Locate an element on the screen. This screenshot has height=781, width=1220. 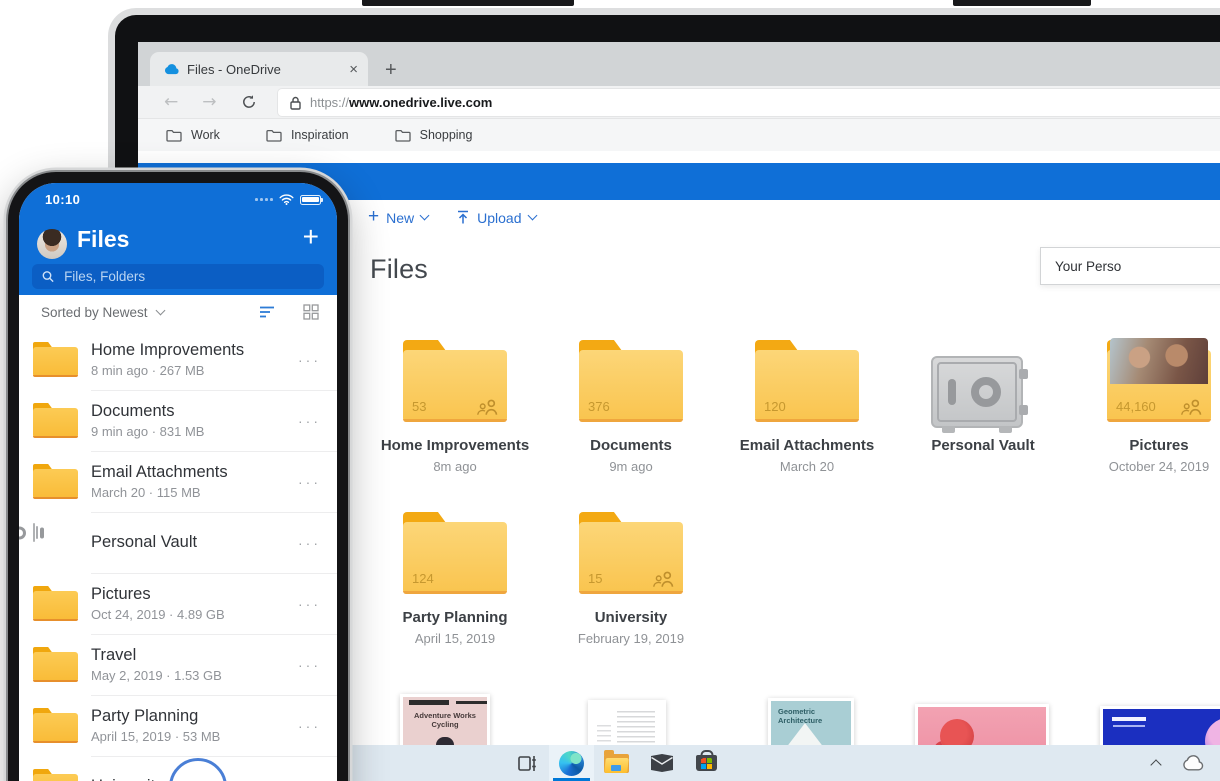
folder-tile: 124 Party Planning April 15, 2019 is located at coordinates (455, 572).